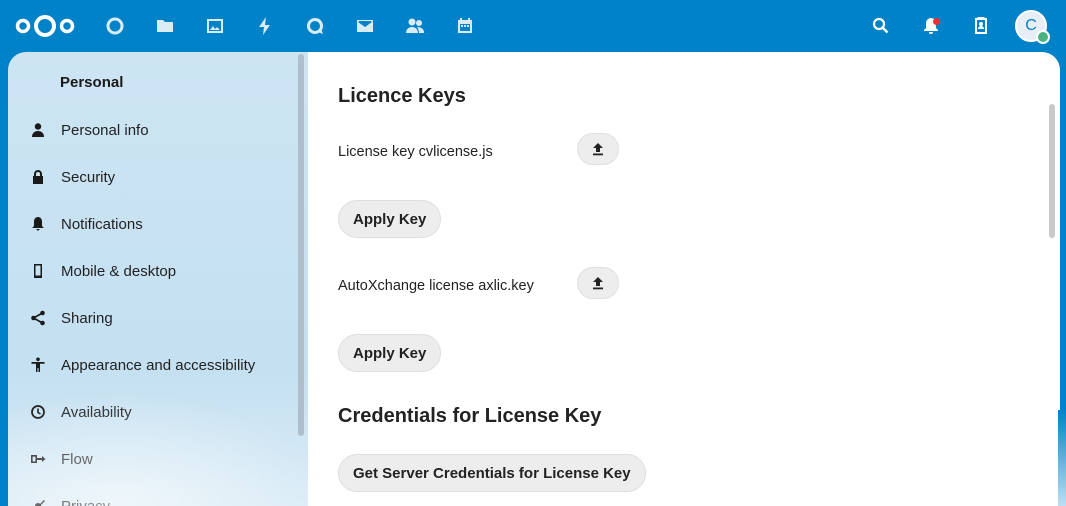 This screenshot has height=506, width=1066. What do you see at coordinates (265, 26) in the screenshot?
I see `activity-icon` at bounding box center [265, 26].